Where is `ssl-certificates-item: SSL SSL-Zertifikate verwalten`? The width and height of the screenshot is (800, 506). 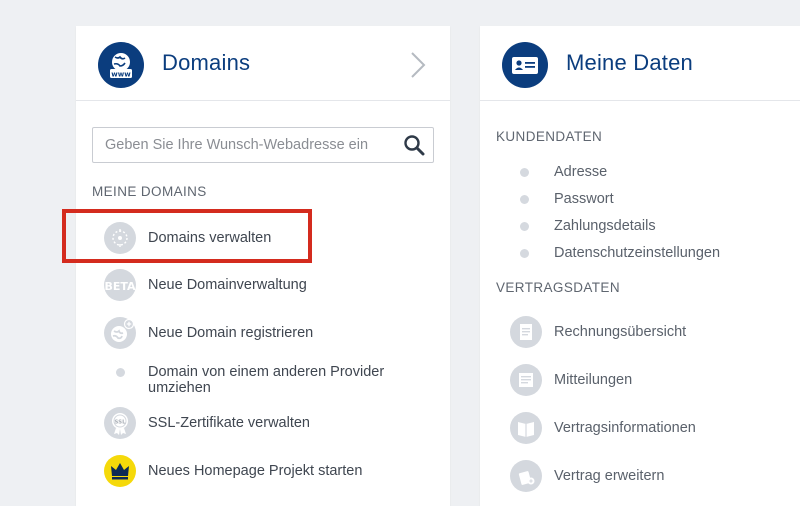 ssl-certificates-item: SSL SSL-Zertifikate verwalten is located at coordinates (264, 423).